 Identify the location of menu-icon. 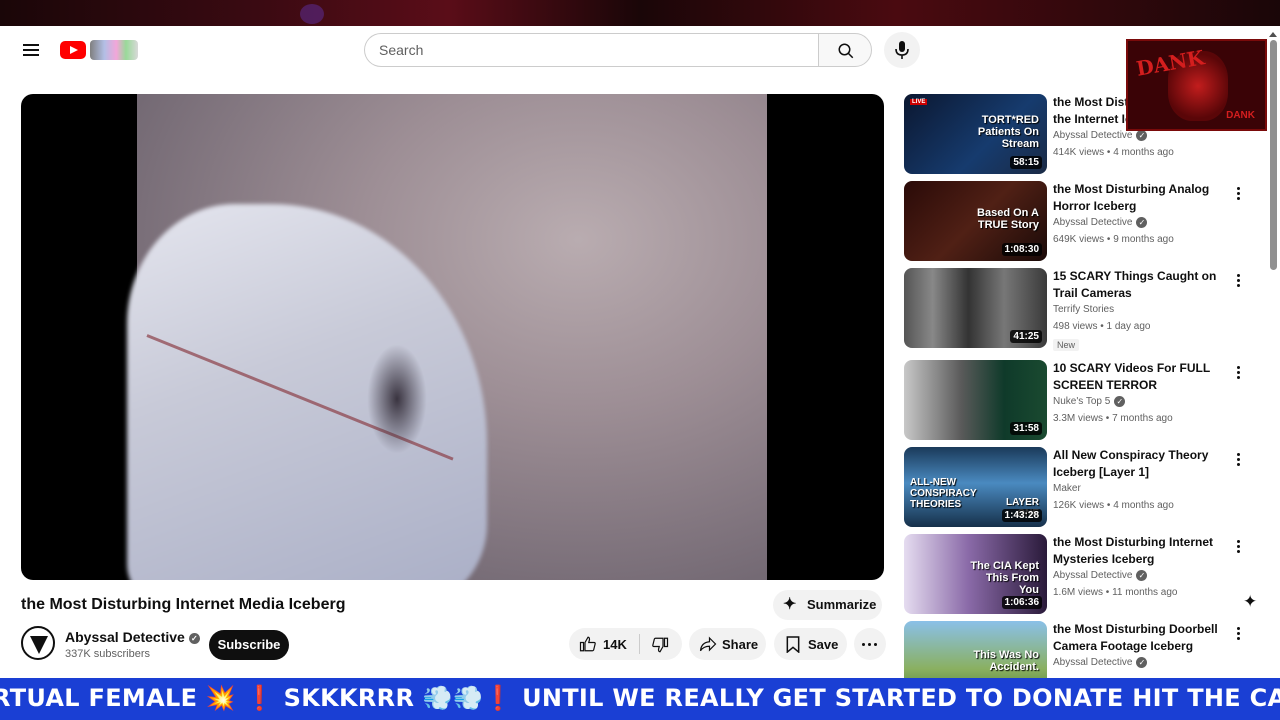
(31, 45).